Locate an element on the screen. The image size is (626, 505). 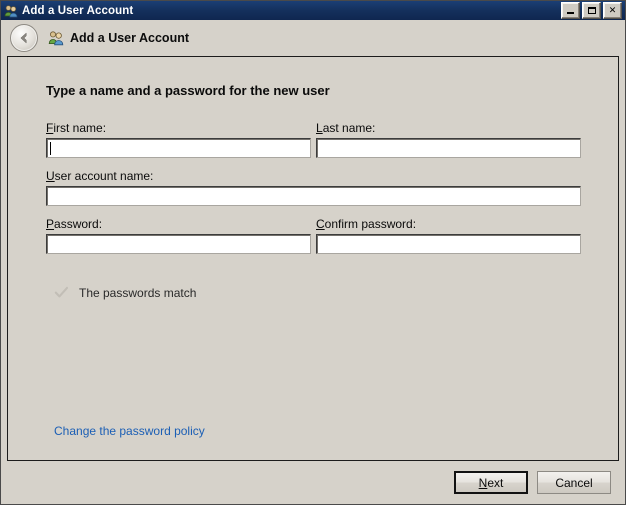
close-button: ✕ is located at coordinates (612, 10).